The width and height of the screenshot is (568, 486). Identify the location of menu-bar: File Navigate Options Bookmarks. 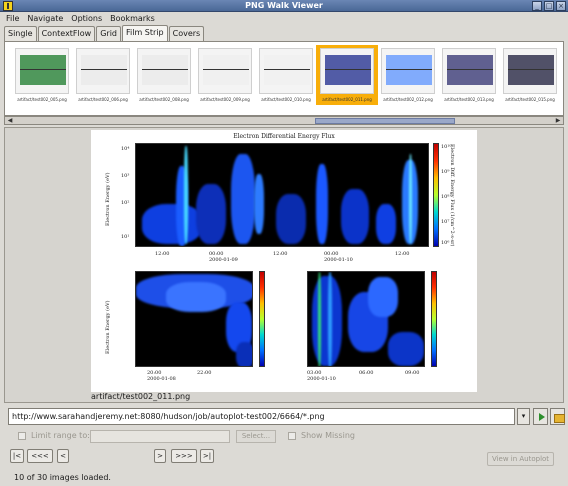
(284, 18).